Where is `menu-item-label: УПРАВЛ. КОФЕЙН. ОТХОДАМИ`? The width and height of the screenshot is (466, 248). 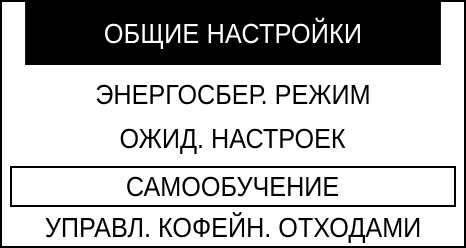 menu-item-label: УПРАВЛ. КОФЕЙН. ОТХОДАМИ is located at coordinates (233, 227).